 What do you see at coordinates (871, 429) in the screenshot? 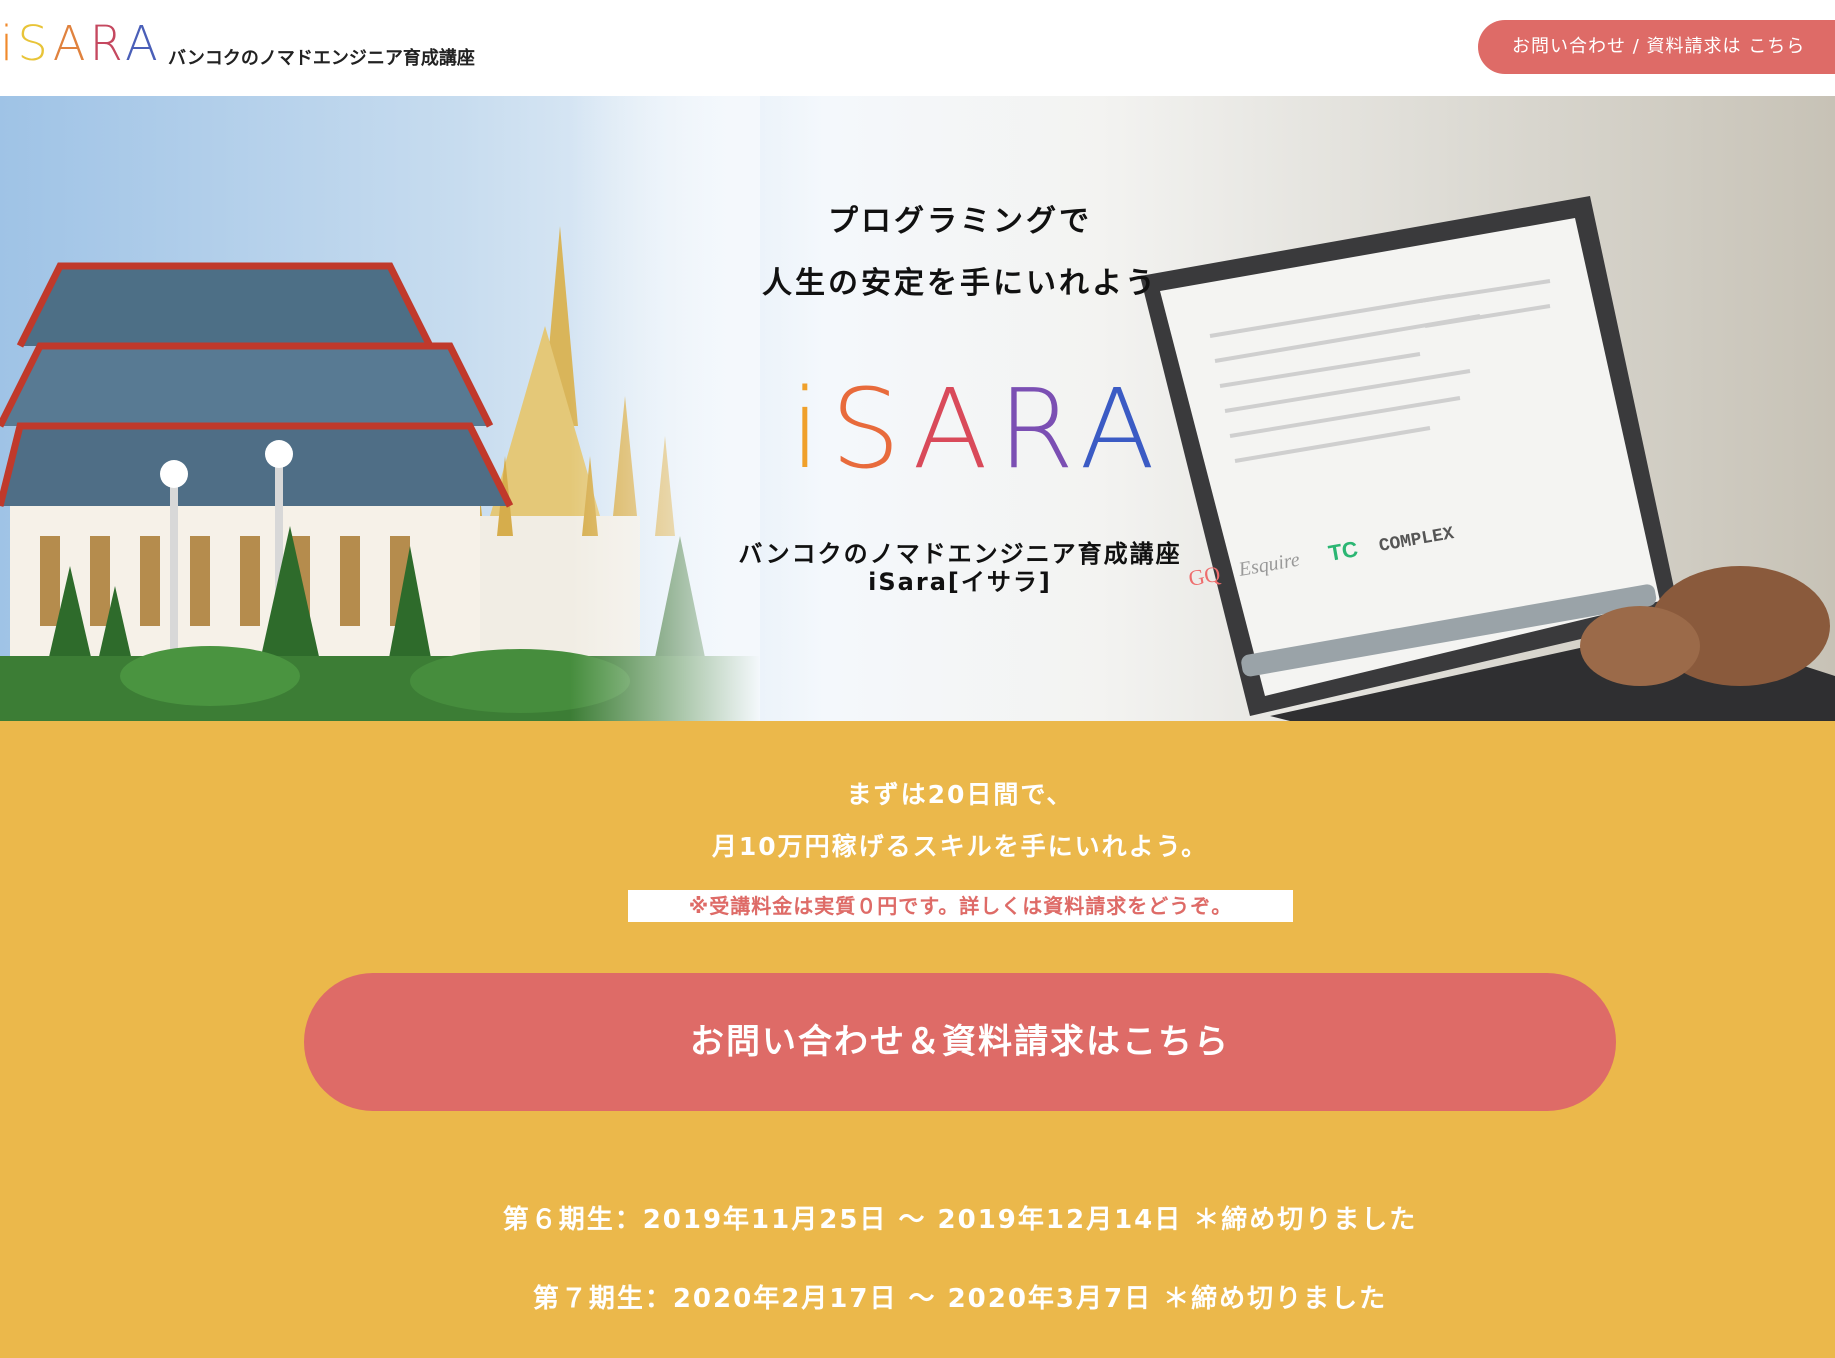
I see `hero-logo-letter-s: S` at bounding box center [871, 429].